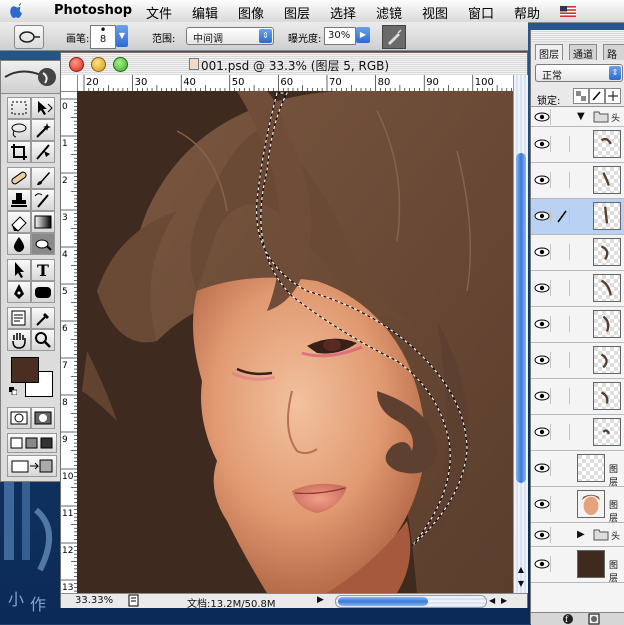  What do you see at coordinates (297, 12) in the screenshot?
I see `menu-layer: 图层` at bounding box center [297, 12].